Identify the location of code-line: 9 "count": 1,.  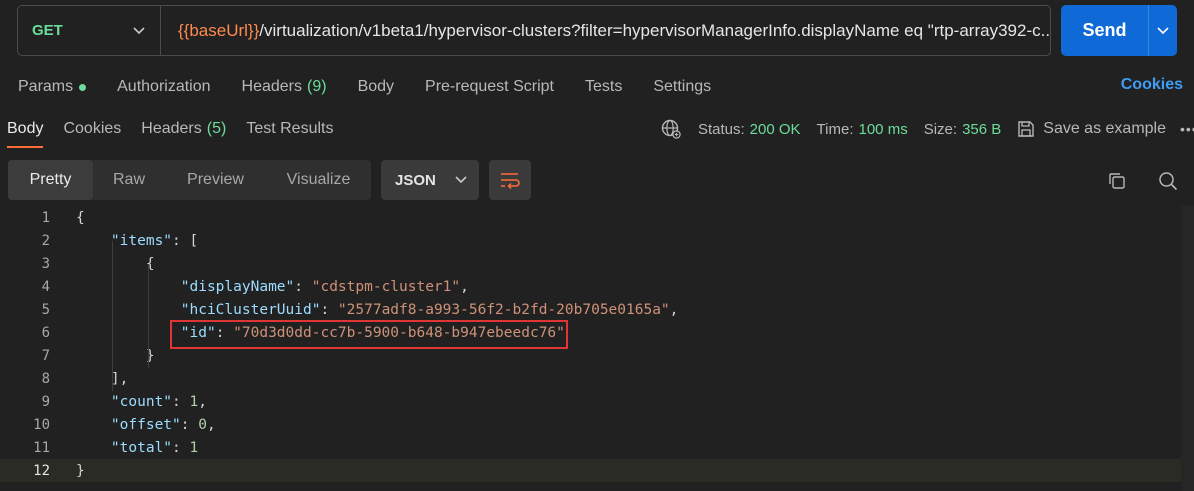
(597, 401).